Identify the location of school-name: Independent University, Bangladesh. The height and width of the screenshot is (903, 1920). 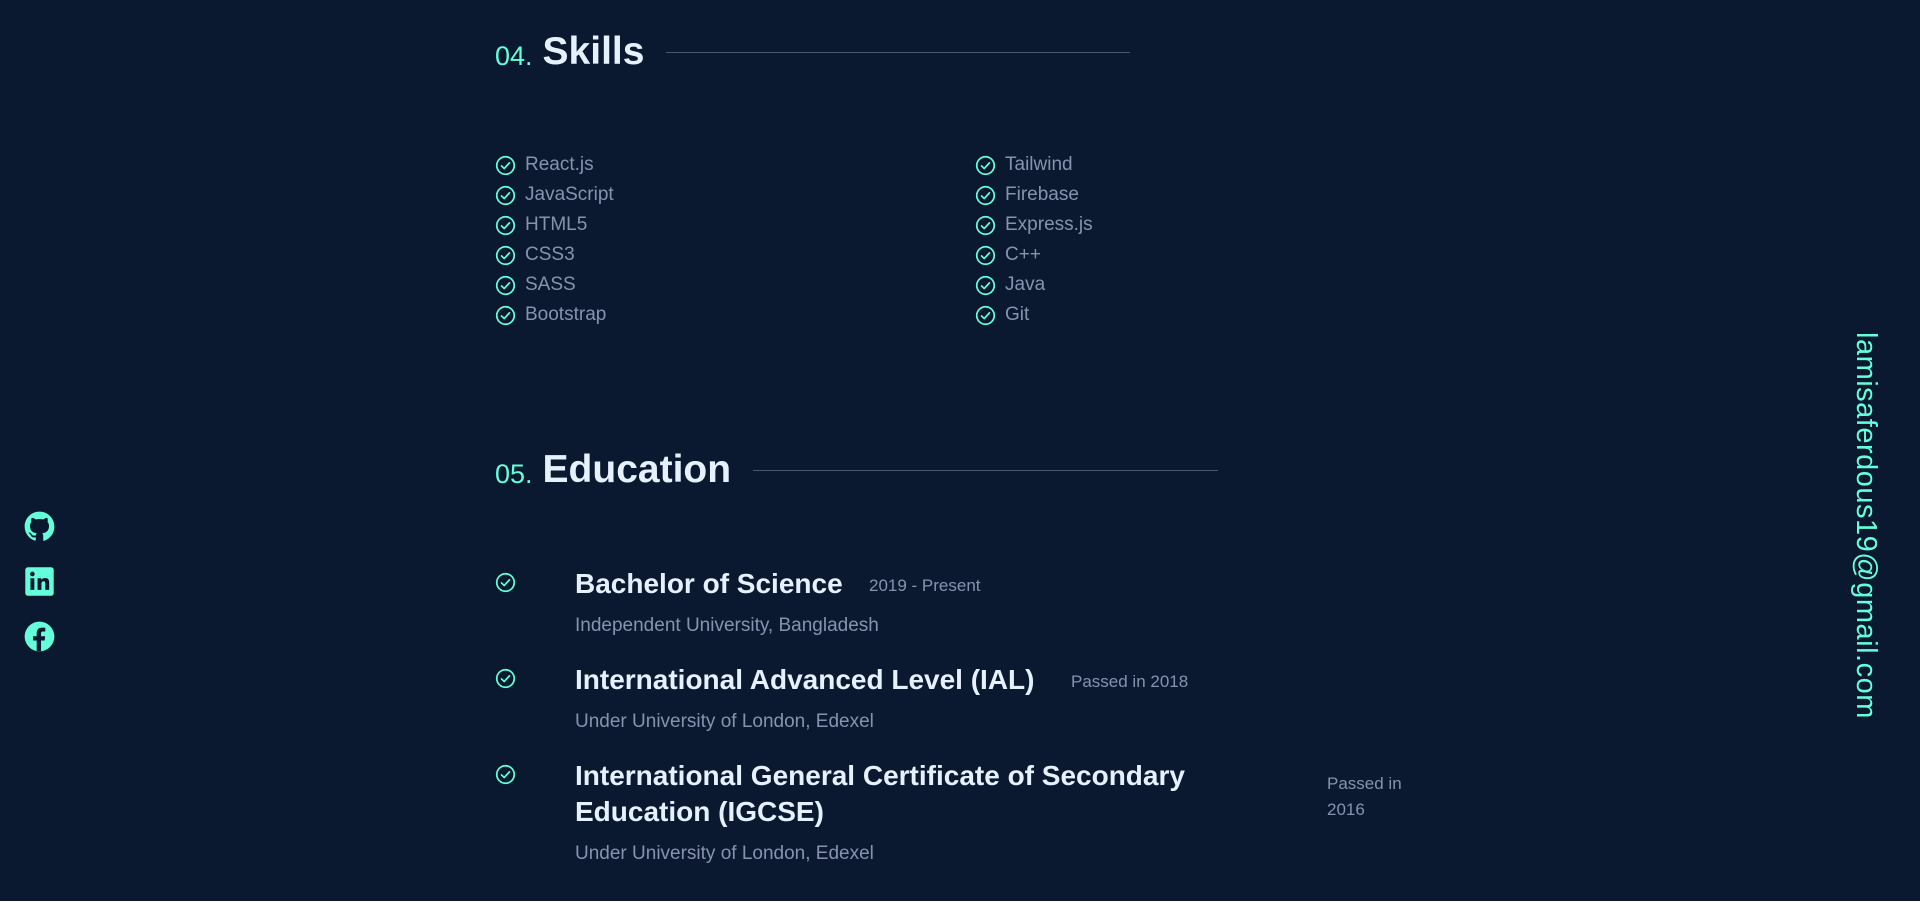
(727, 625).